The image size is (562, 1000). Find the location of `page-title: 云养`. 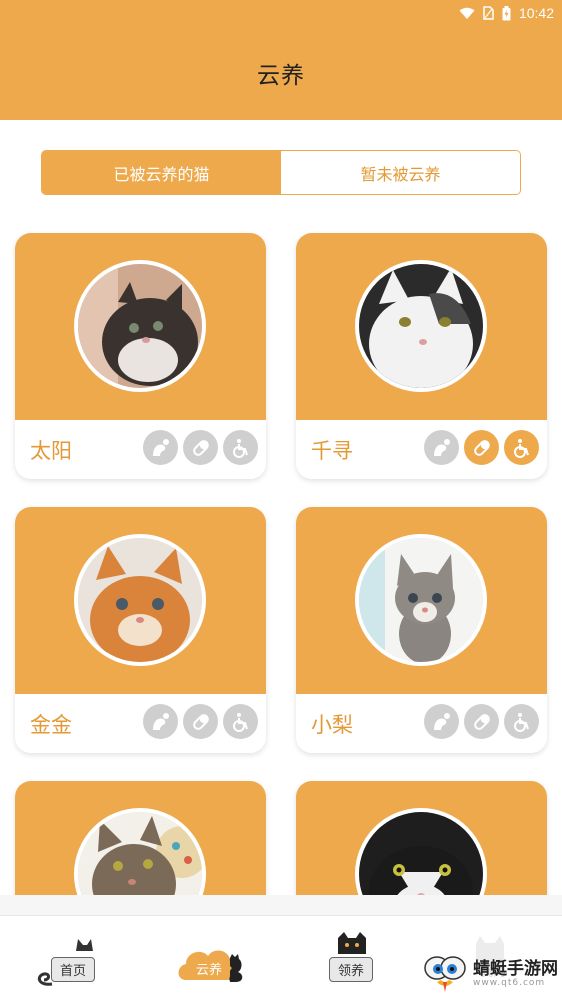

page-title: 云养 is located at coordinates (281, 76).